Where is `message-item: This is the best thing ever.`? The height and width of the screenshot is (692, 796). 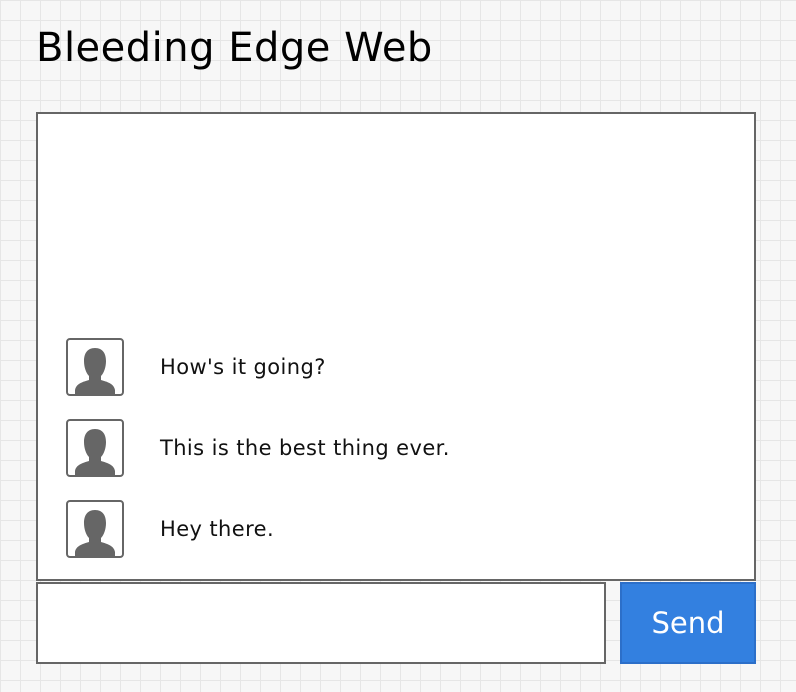
message-item: This is the best thing ever. is located at coordinates (396, 448).